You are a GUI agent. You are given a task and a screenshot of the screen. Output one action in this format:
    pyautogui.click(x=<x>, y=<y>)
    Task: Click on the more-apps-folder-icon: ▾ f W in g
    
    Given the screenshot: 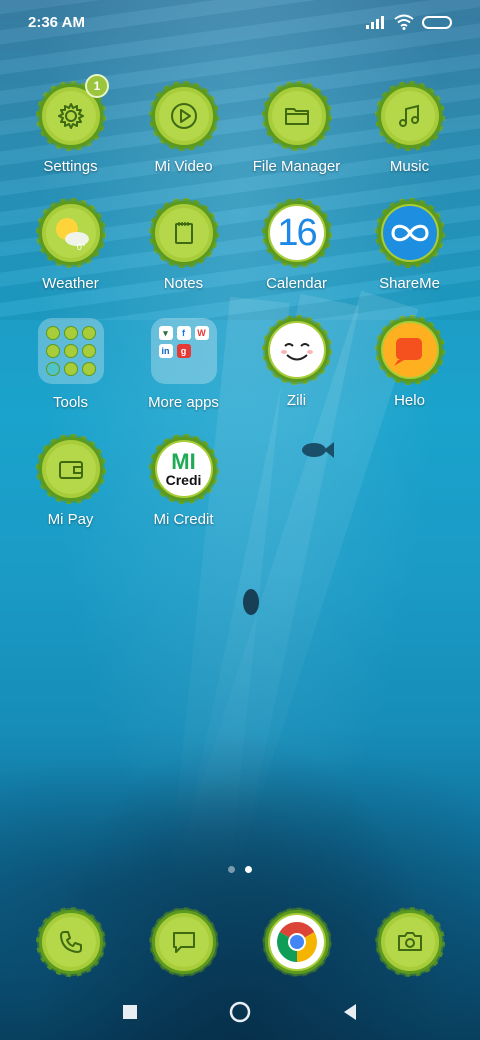 What is the action you would take?
    pyautogui.click(x=183, y=351)
    